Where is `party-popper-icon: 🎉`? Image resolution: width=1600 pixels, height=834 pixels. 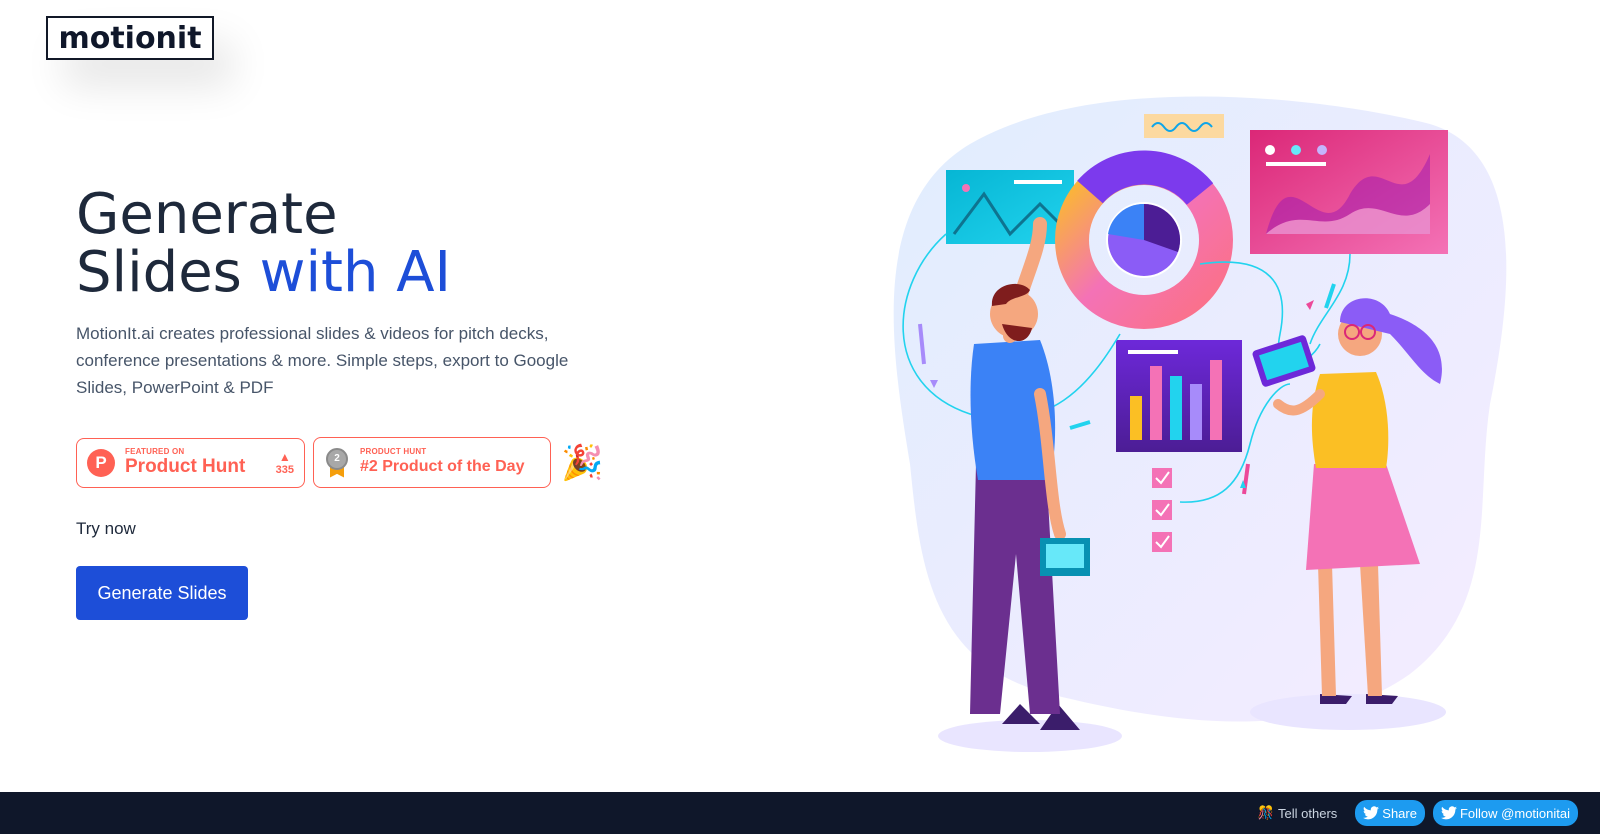 party-popper-icon: 🎉 is located at coordinates (582, 462).